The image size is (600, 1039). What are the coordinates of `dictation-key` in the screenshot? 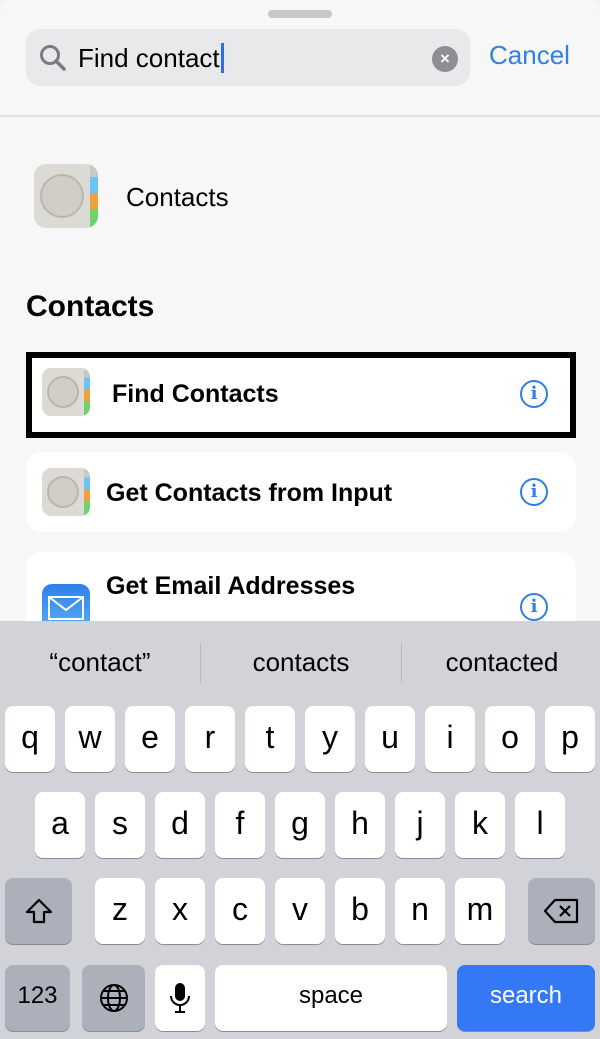 It's located at (180, 998).